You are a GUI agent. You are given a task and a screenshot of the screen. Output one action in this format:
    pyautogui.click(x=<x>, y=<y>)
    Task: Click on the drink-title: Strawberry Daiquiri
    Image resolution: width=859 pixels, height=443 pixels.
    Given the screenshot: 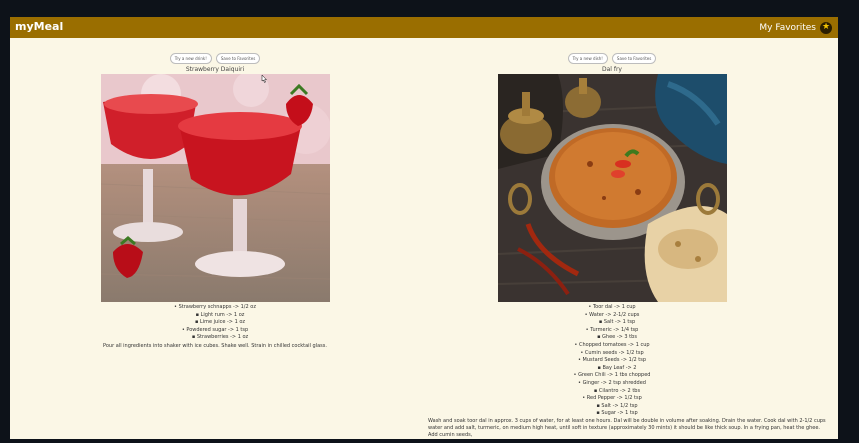 What is the action you would take?
    pyautogui.click(x=215, y=69)
    